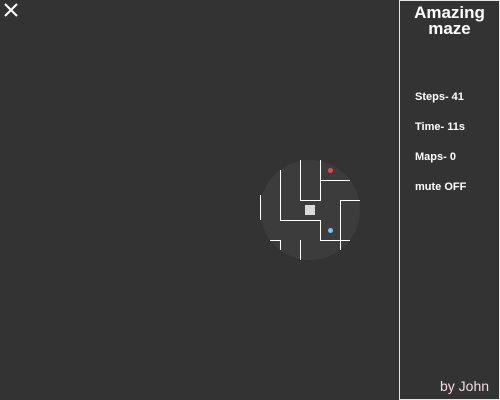 This screenshot has height=400, width=500. I want to click on game-title-line2: maze, so click(449, 28).